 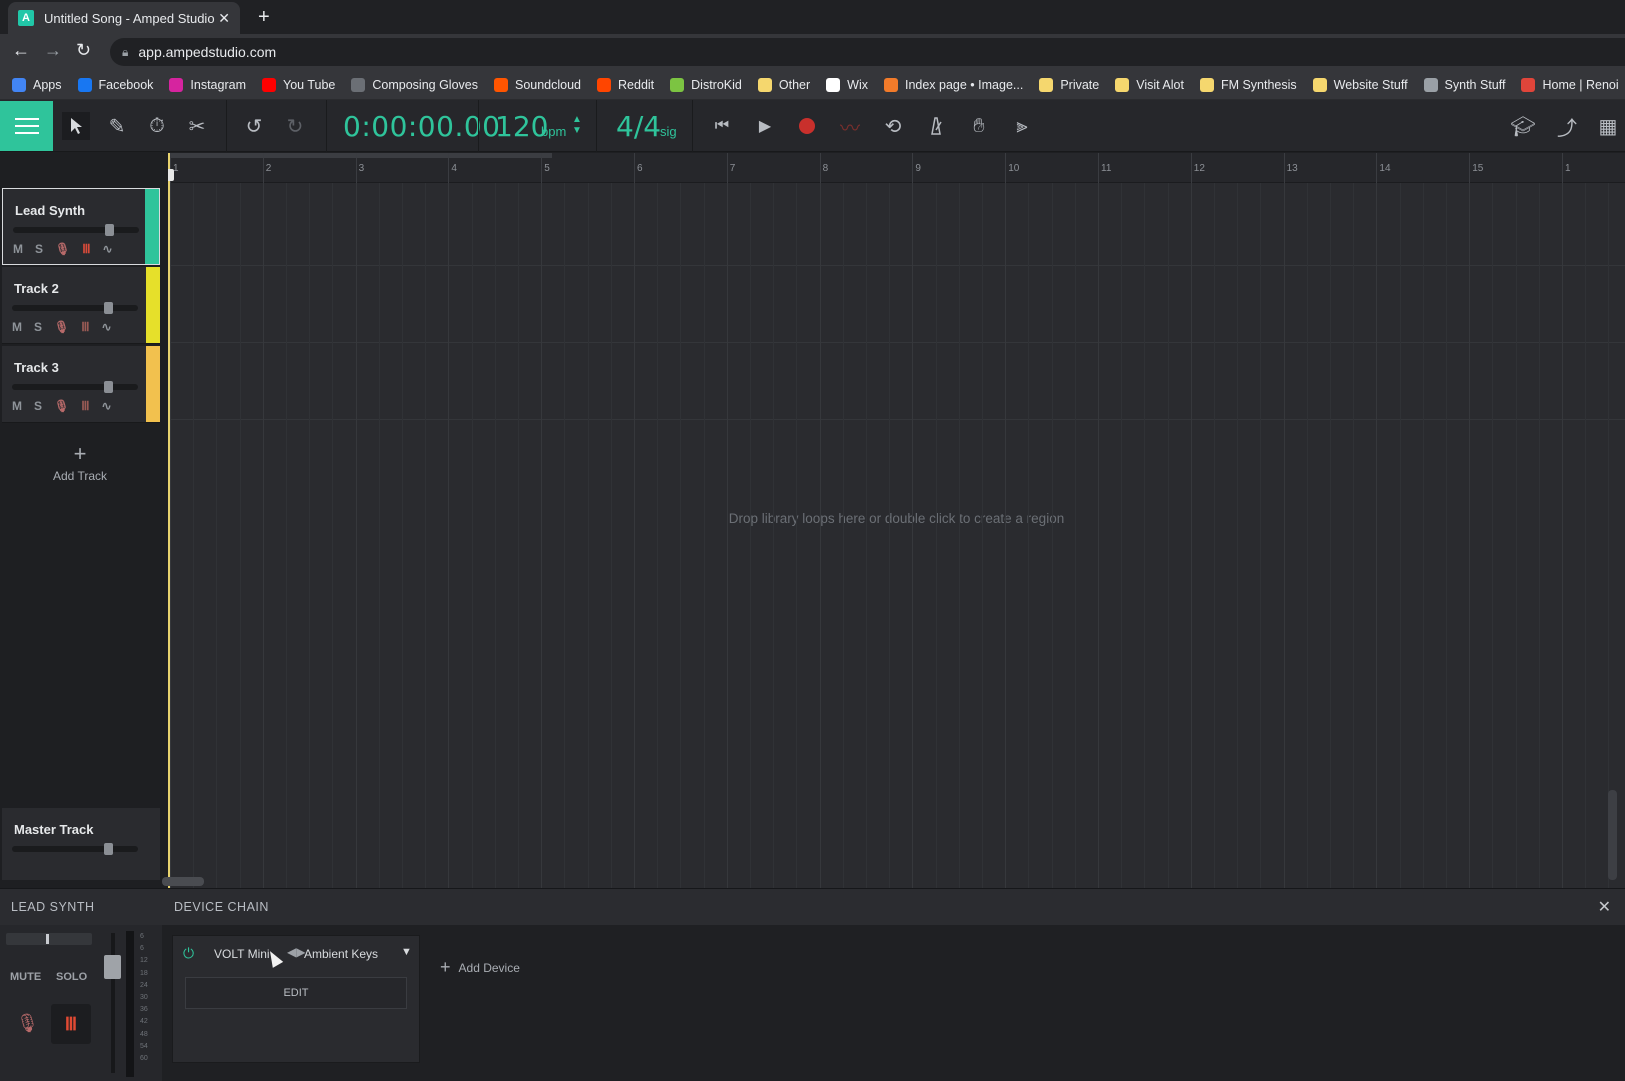 I want to click on bookmark-item: Soundcloud, so click(x=537, y=84).